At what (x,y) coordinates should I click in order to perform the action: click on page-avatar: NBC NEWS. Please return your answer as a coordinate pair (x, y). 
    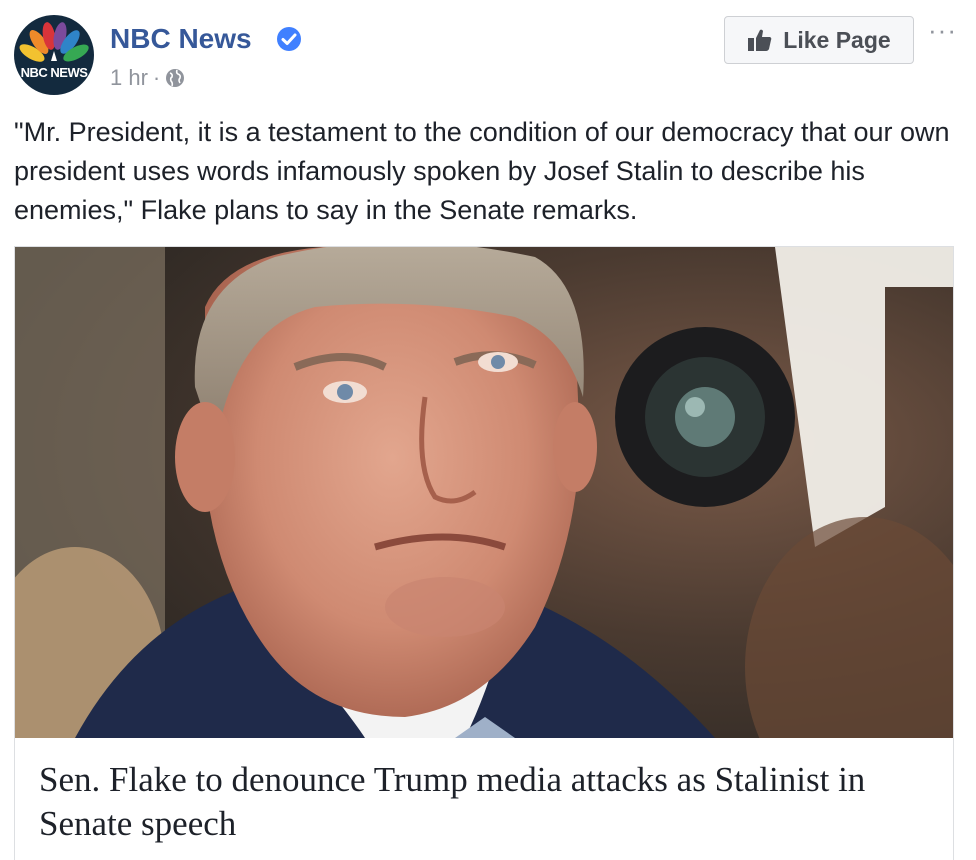
    Looking at the image, I should click on (54, 55).